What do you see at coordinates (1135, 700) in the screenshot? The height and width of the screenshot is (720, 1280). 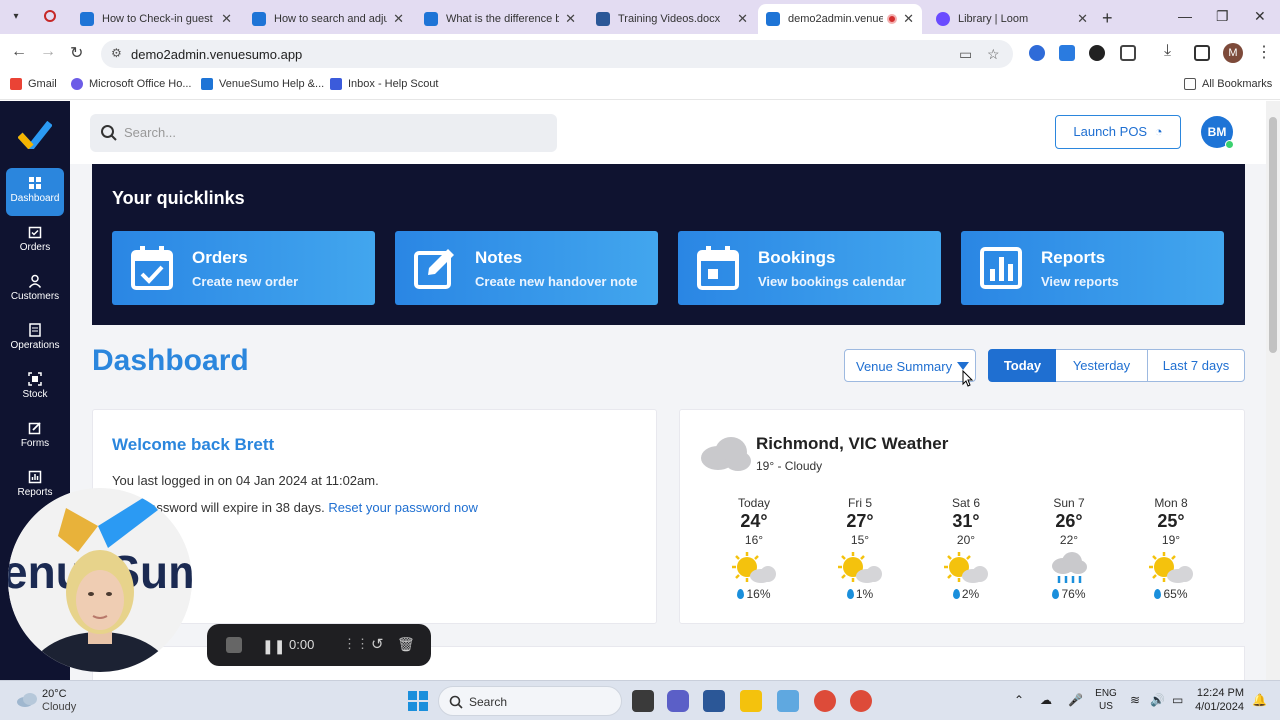 I see `wifi-icon: ≋` at bounding box center [1135, 700].